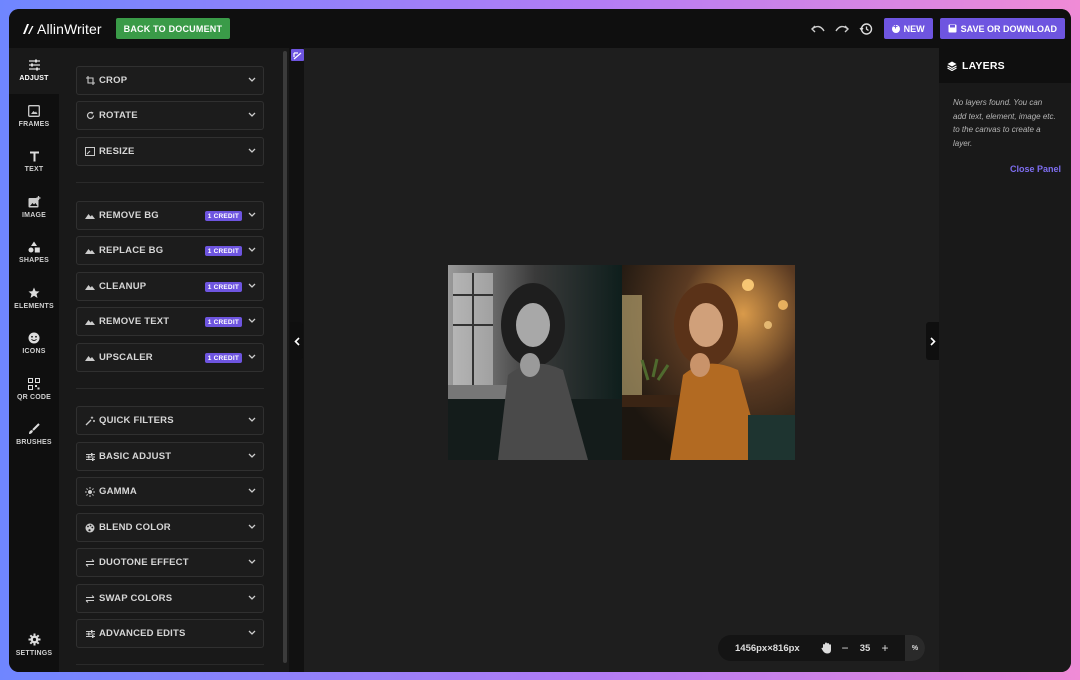 Image resolution: width=1080 pixels, height=680 pixels. I want to click on rail-item-brushes: BRUSHES, so click(34, 435).